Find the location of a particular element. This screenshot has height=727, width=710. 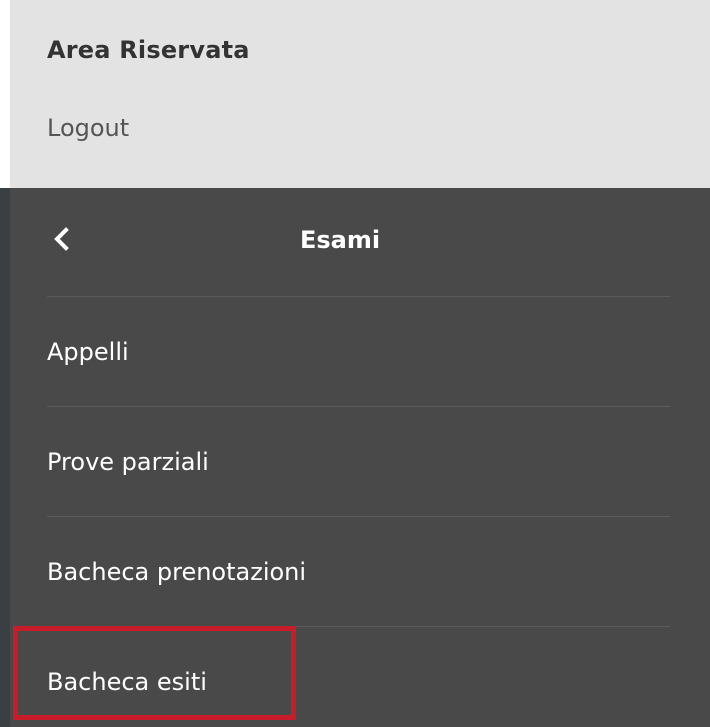

menu-item-label: Appelli is located at coordinates (88, 352).